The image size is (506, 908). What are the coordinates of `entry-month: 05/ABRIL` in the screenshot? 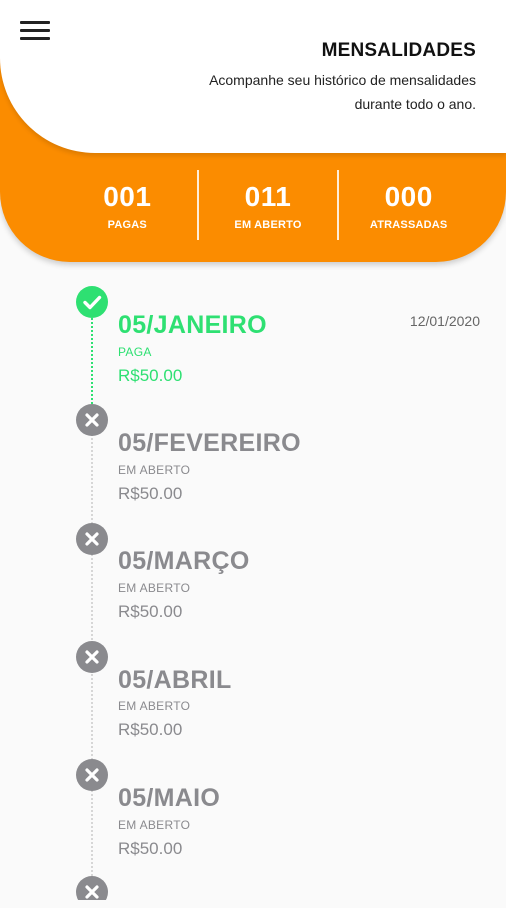 It's located at (175, 680).